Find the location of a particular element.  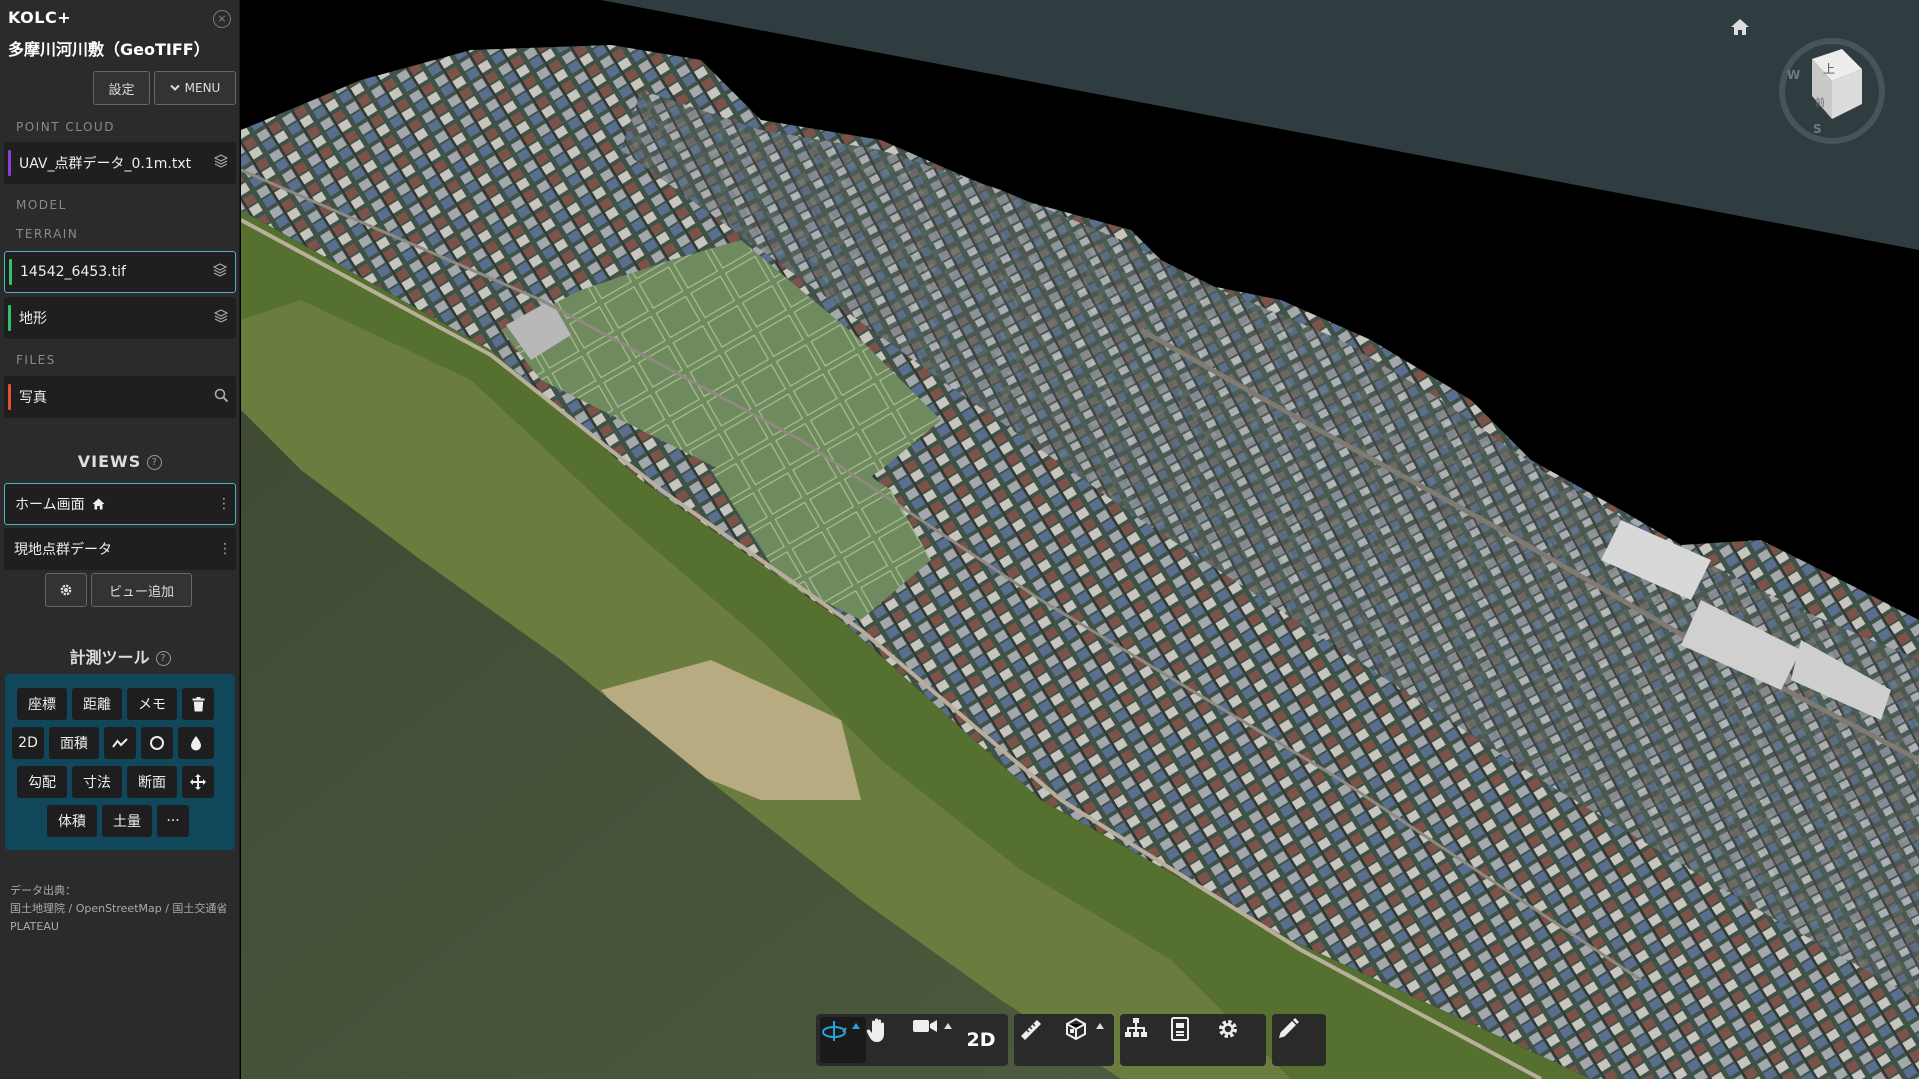

layer-item-terrain-tif: 14542_6453.tif is located at coordinates (120, 272).